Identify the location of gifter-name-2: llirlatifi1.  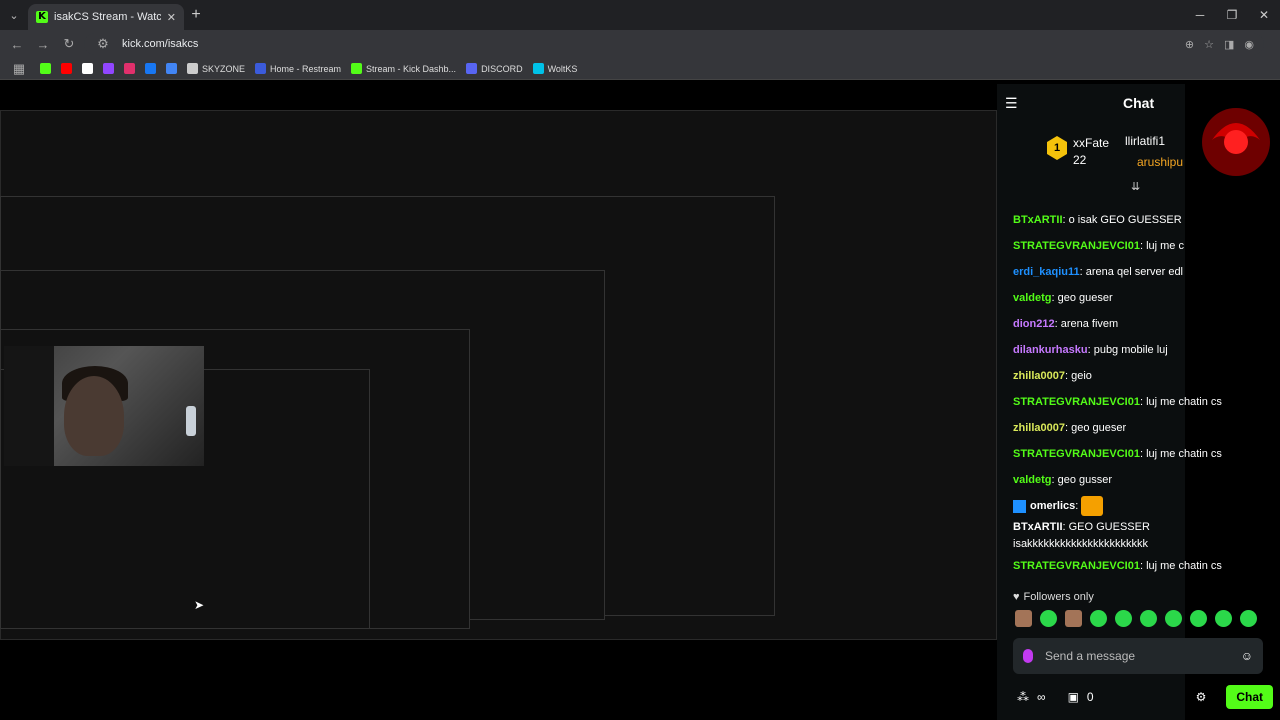
(1145, 141).